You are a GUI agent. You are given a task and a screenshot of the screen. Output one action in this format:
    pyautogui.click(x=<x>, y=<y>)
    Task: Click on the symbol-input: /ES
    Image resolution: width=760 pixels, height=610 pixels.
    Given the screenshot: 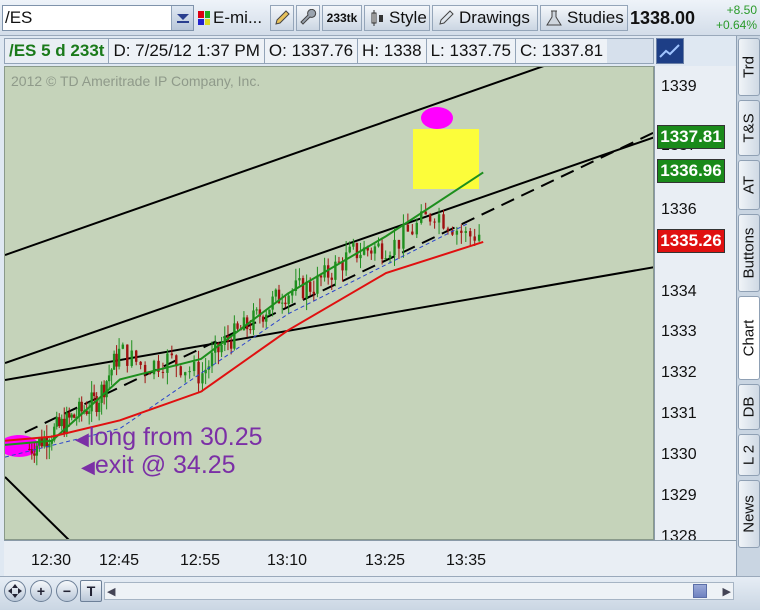 What is the action you would take?
    pyautogui.click(x=98, y=18)
    